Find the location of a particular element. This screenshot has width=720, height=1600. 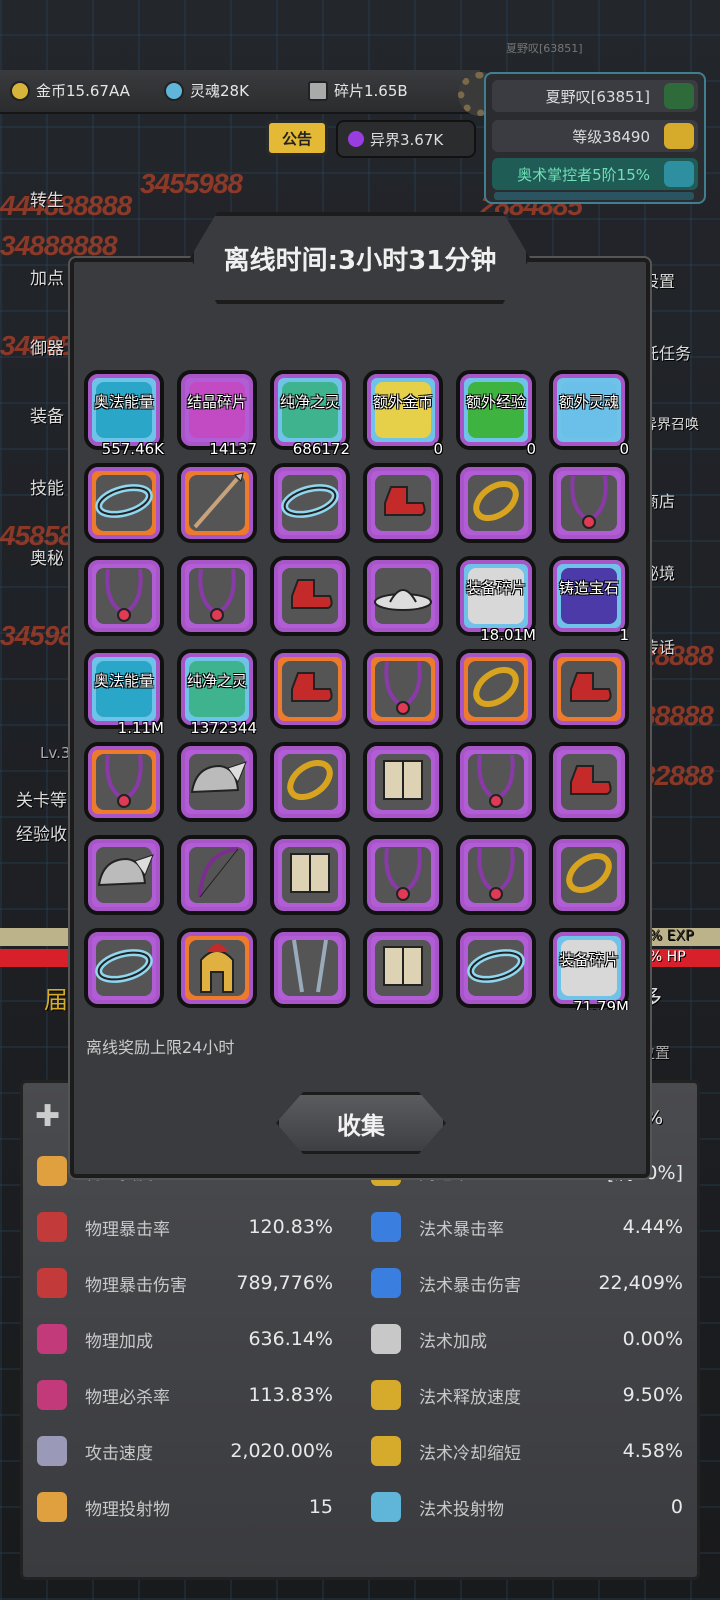

collect-button: 收集 is located at coordinates (361, 1123).